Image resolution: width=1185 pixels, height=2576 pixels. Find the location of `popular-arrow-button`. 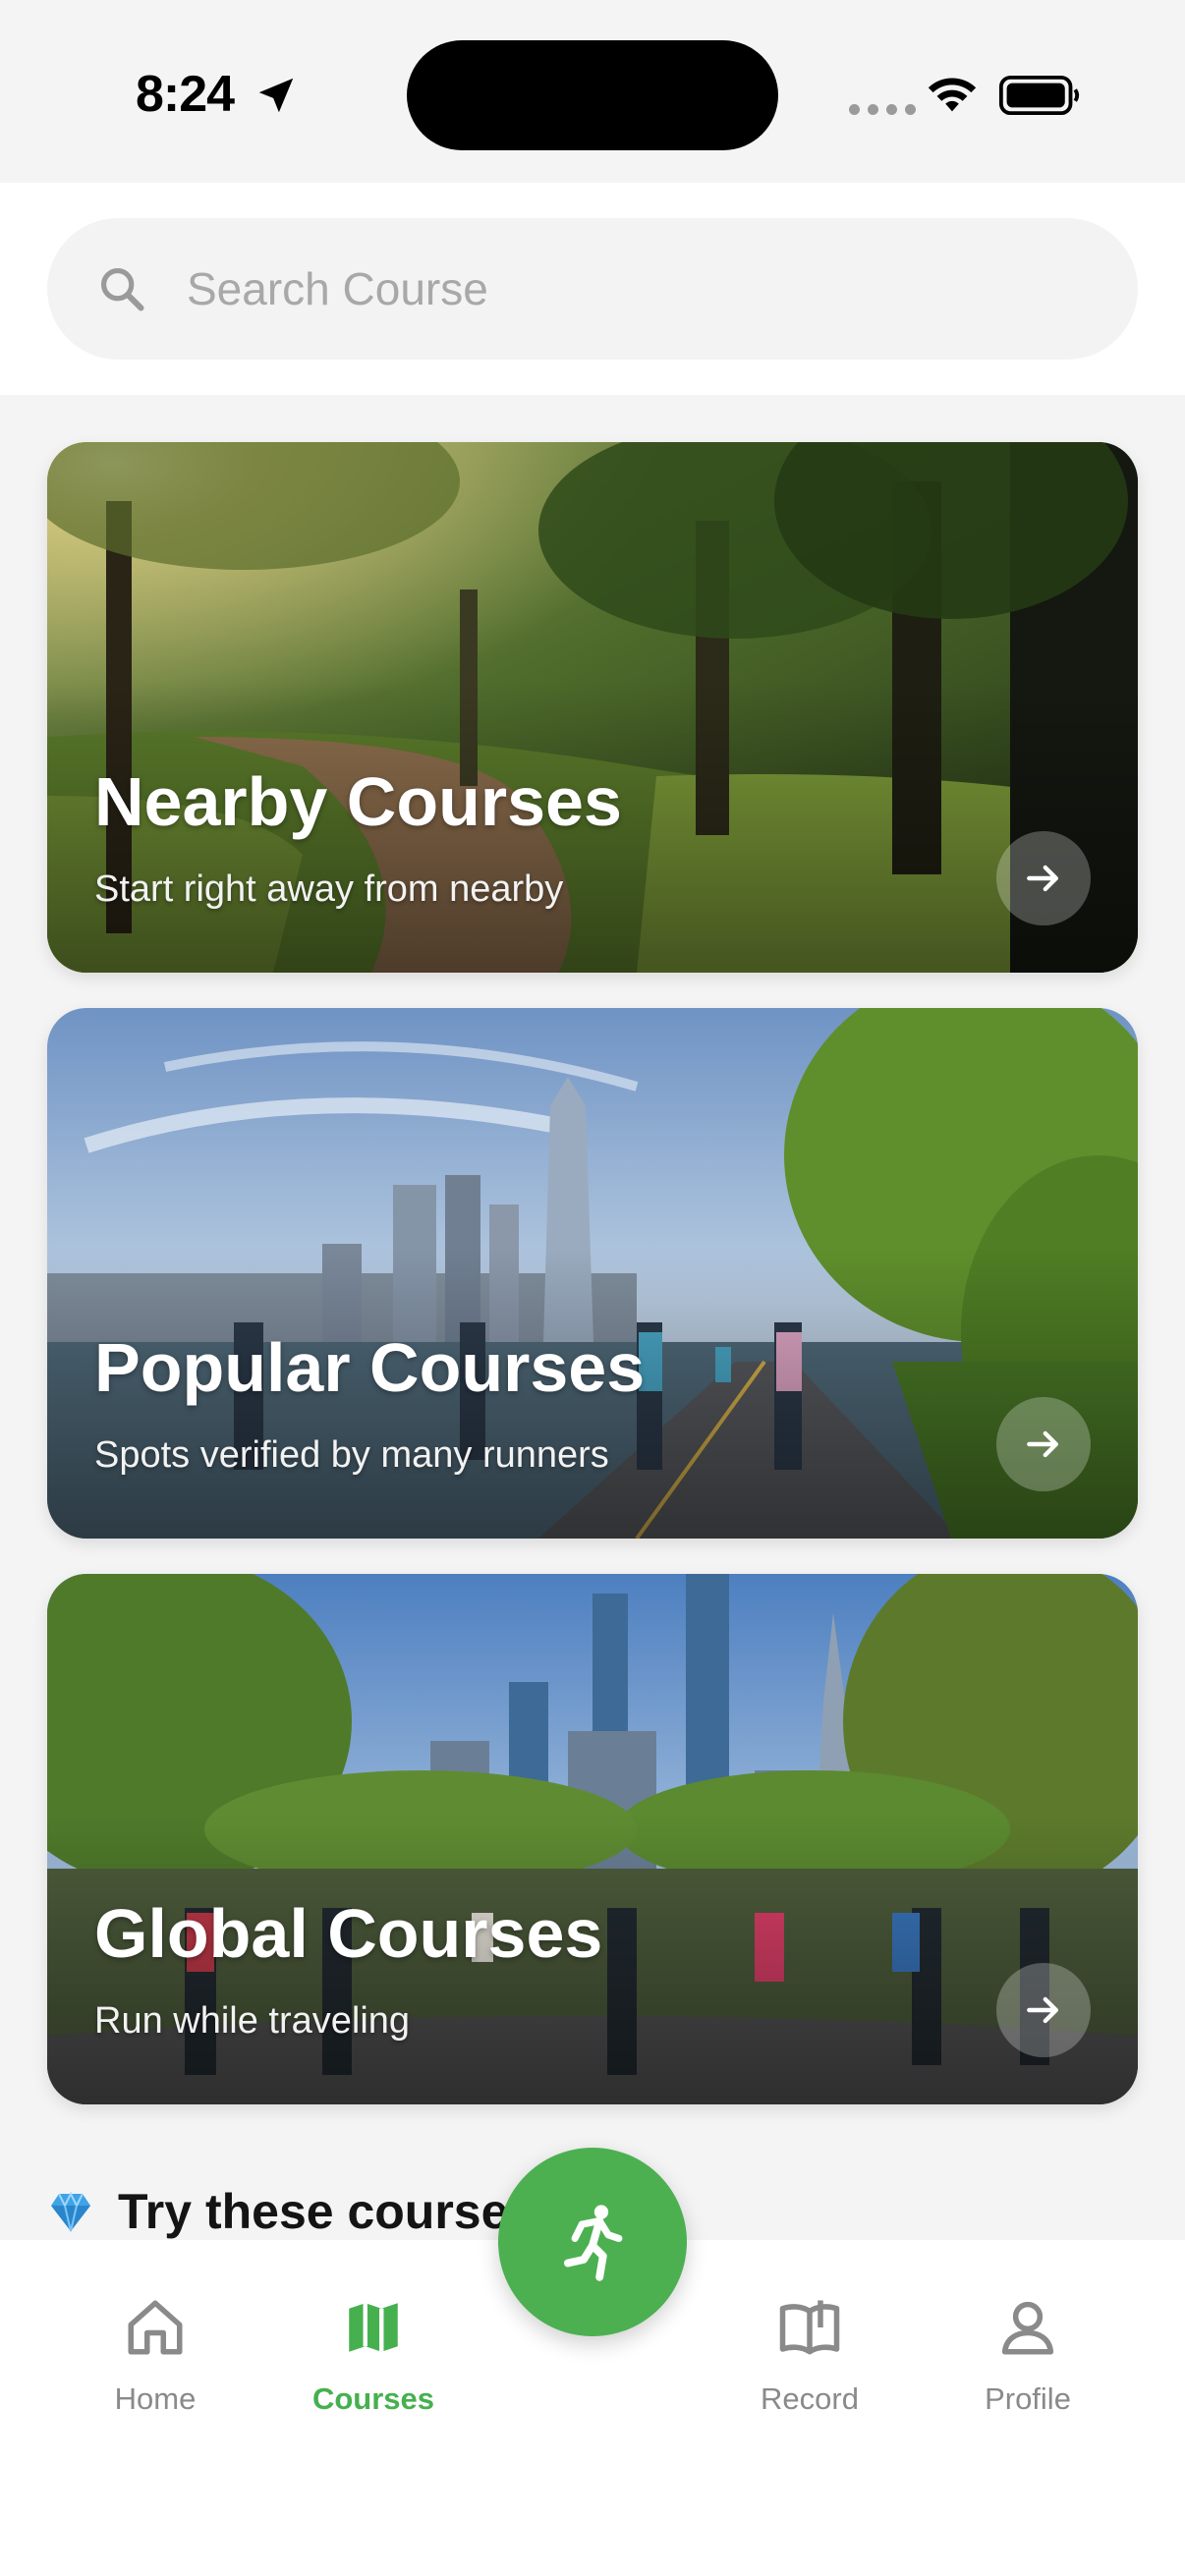

popular-arrow-button is located at coordinates (1044, 1444).